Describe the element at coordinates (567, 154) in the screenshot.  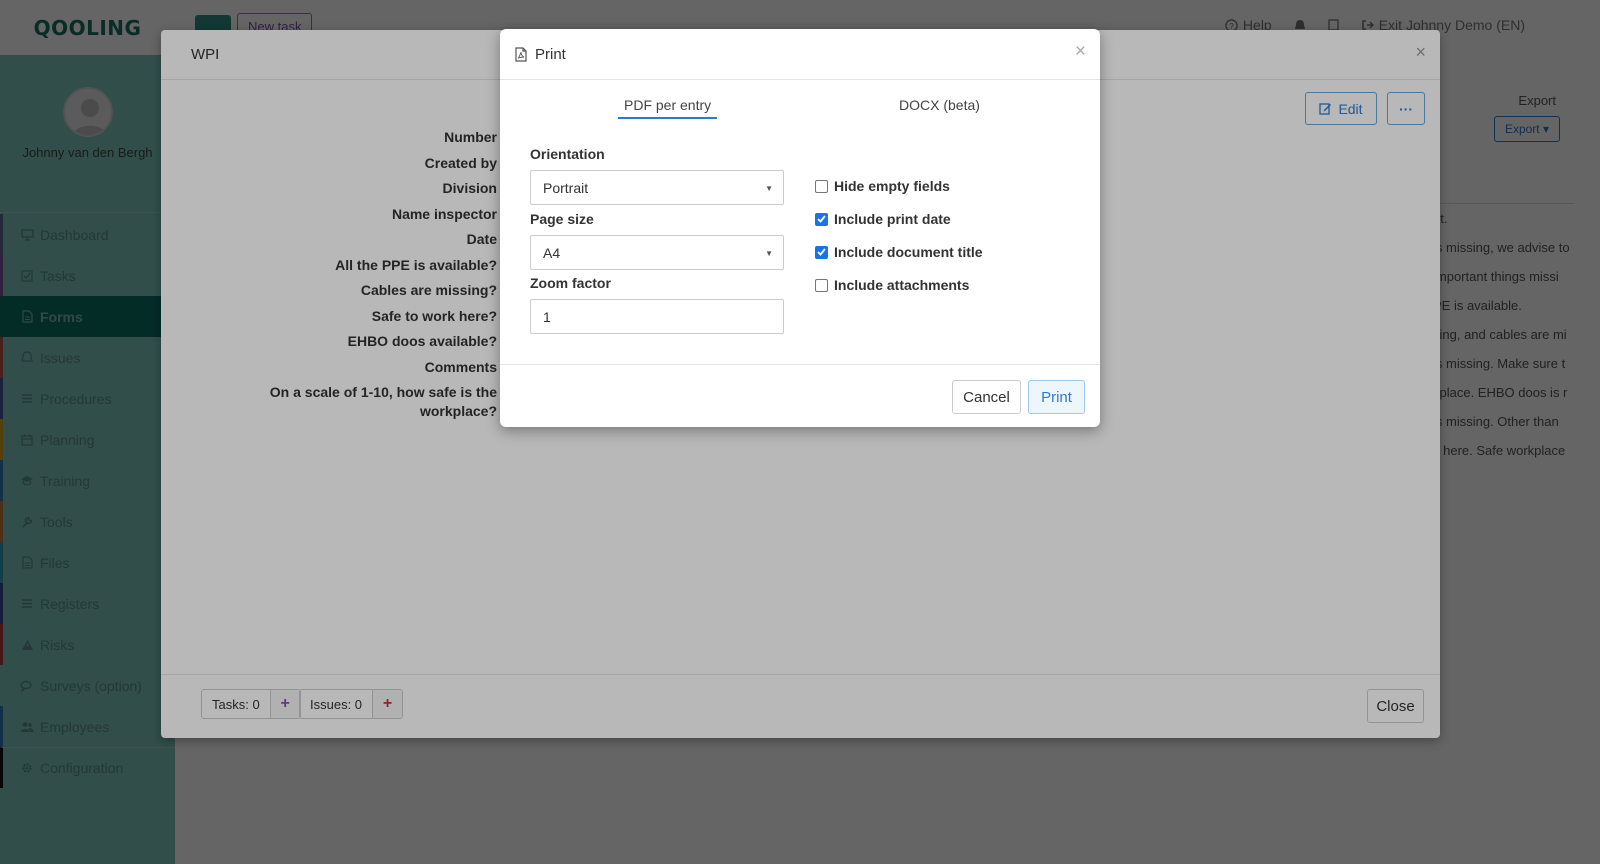
I see `orientation-label: Orientation` at that location.